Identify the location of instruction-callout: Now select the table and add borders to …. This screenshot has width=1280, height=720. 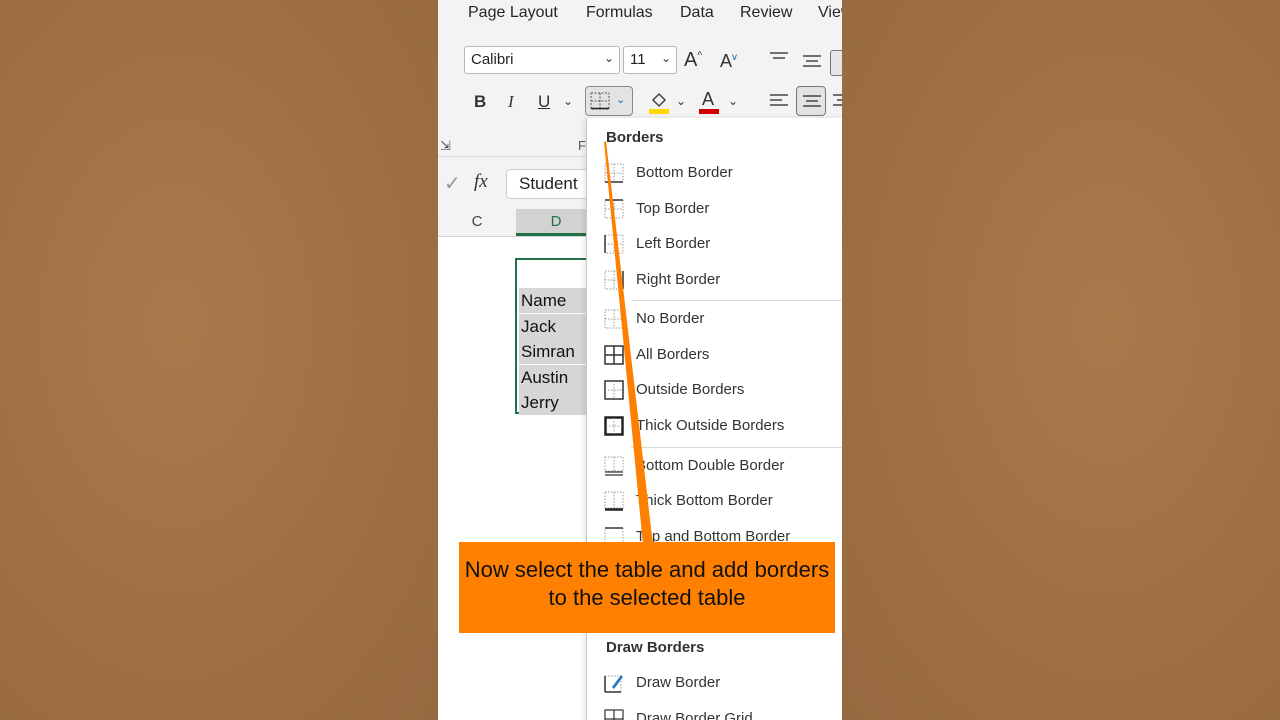
(647, 587).